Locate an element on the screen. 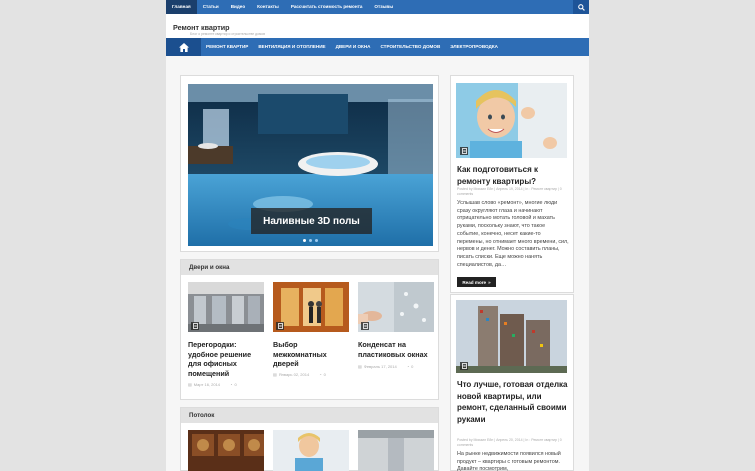  top-nav-home: Главная is located at coordinates (181, 7).